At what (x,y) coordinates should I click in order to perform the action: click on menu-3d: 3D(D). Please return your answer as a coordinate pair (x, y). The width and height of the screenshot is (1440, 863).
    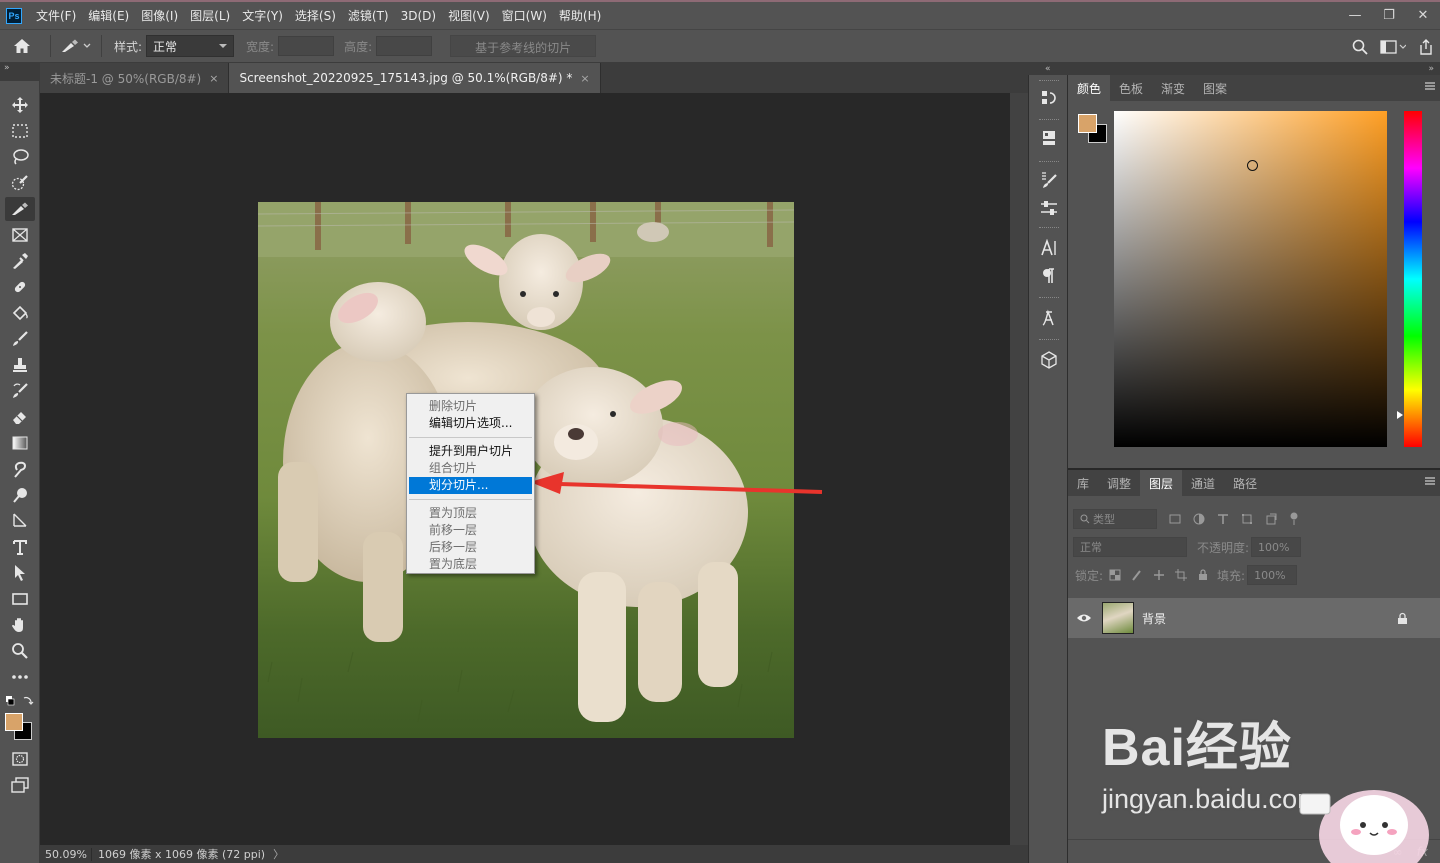
    Looking at the image, I should click on (418, 16).